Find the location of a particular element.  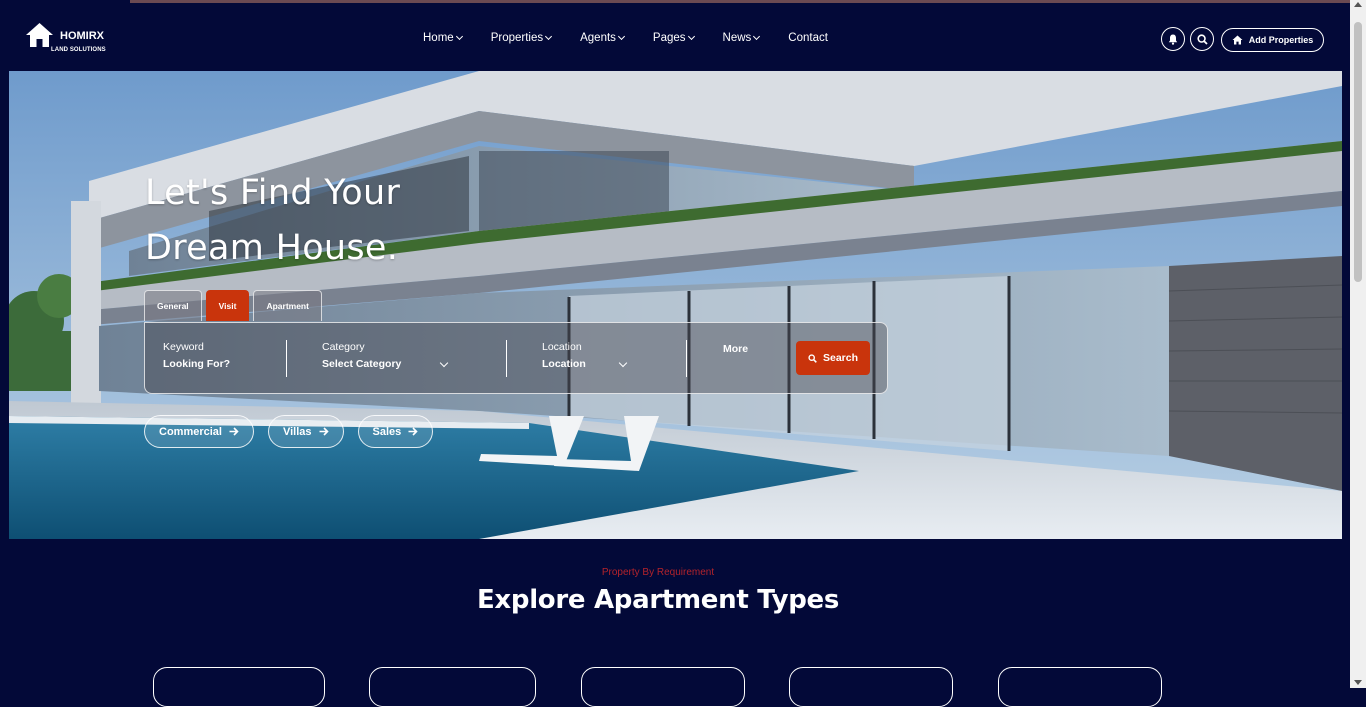

nav-item-pages: Pages is located at coordinates (673, 38).